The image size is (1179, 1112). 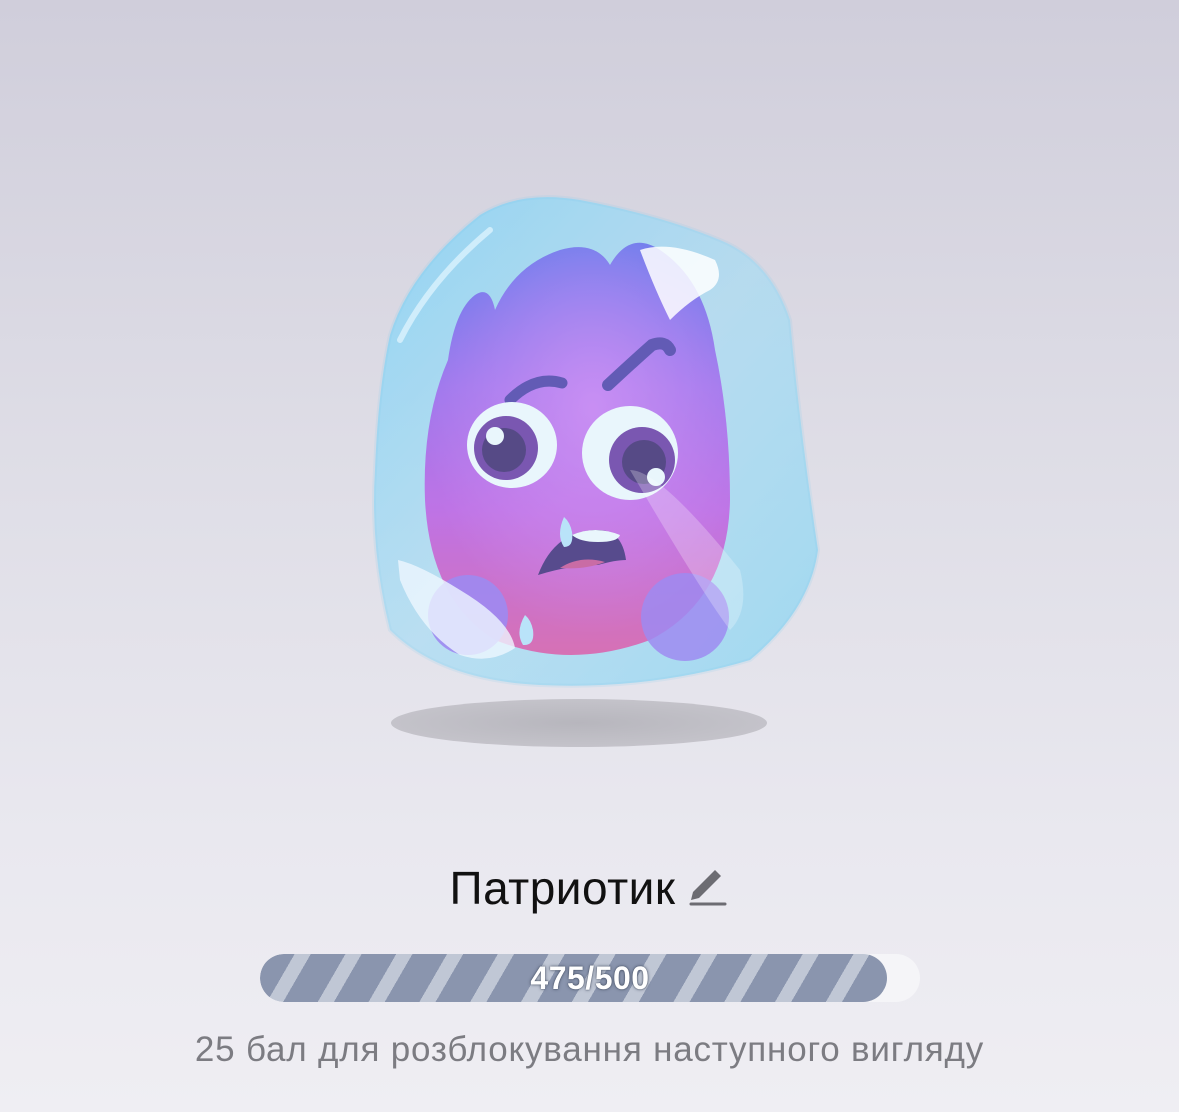 I want to click on progress-bar: 475/500, so click(x=590, y=978).